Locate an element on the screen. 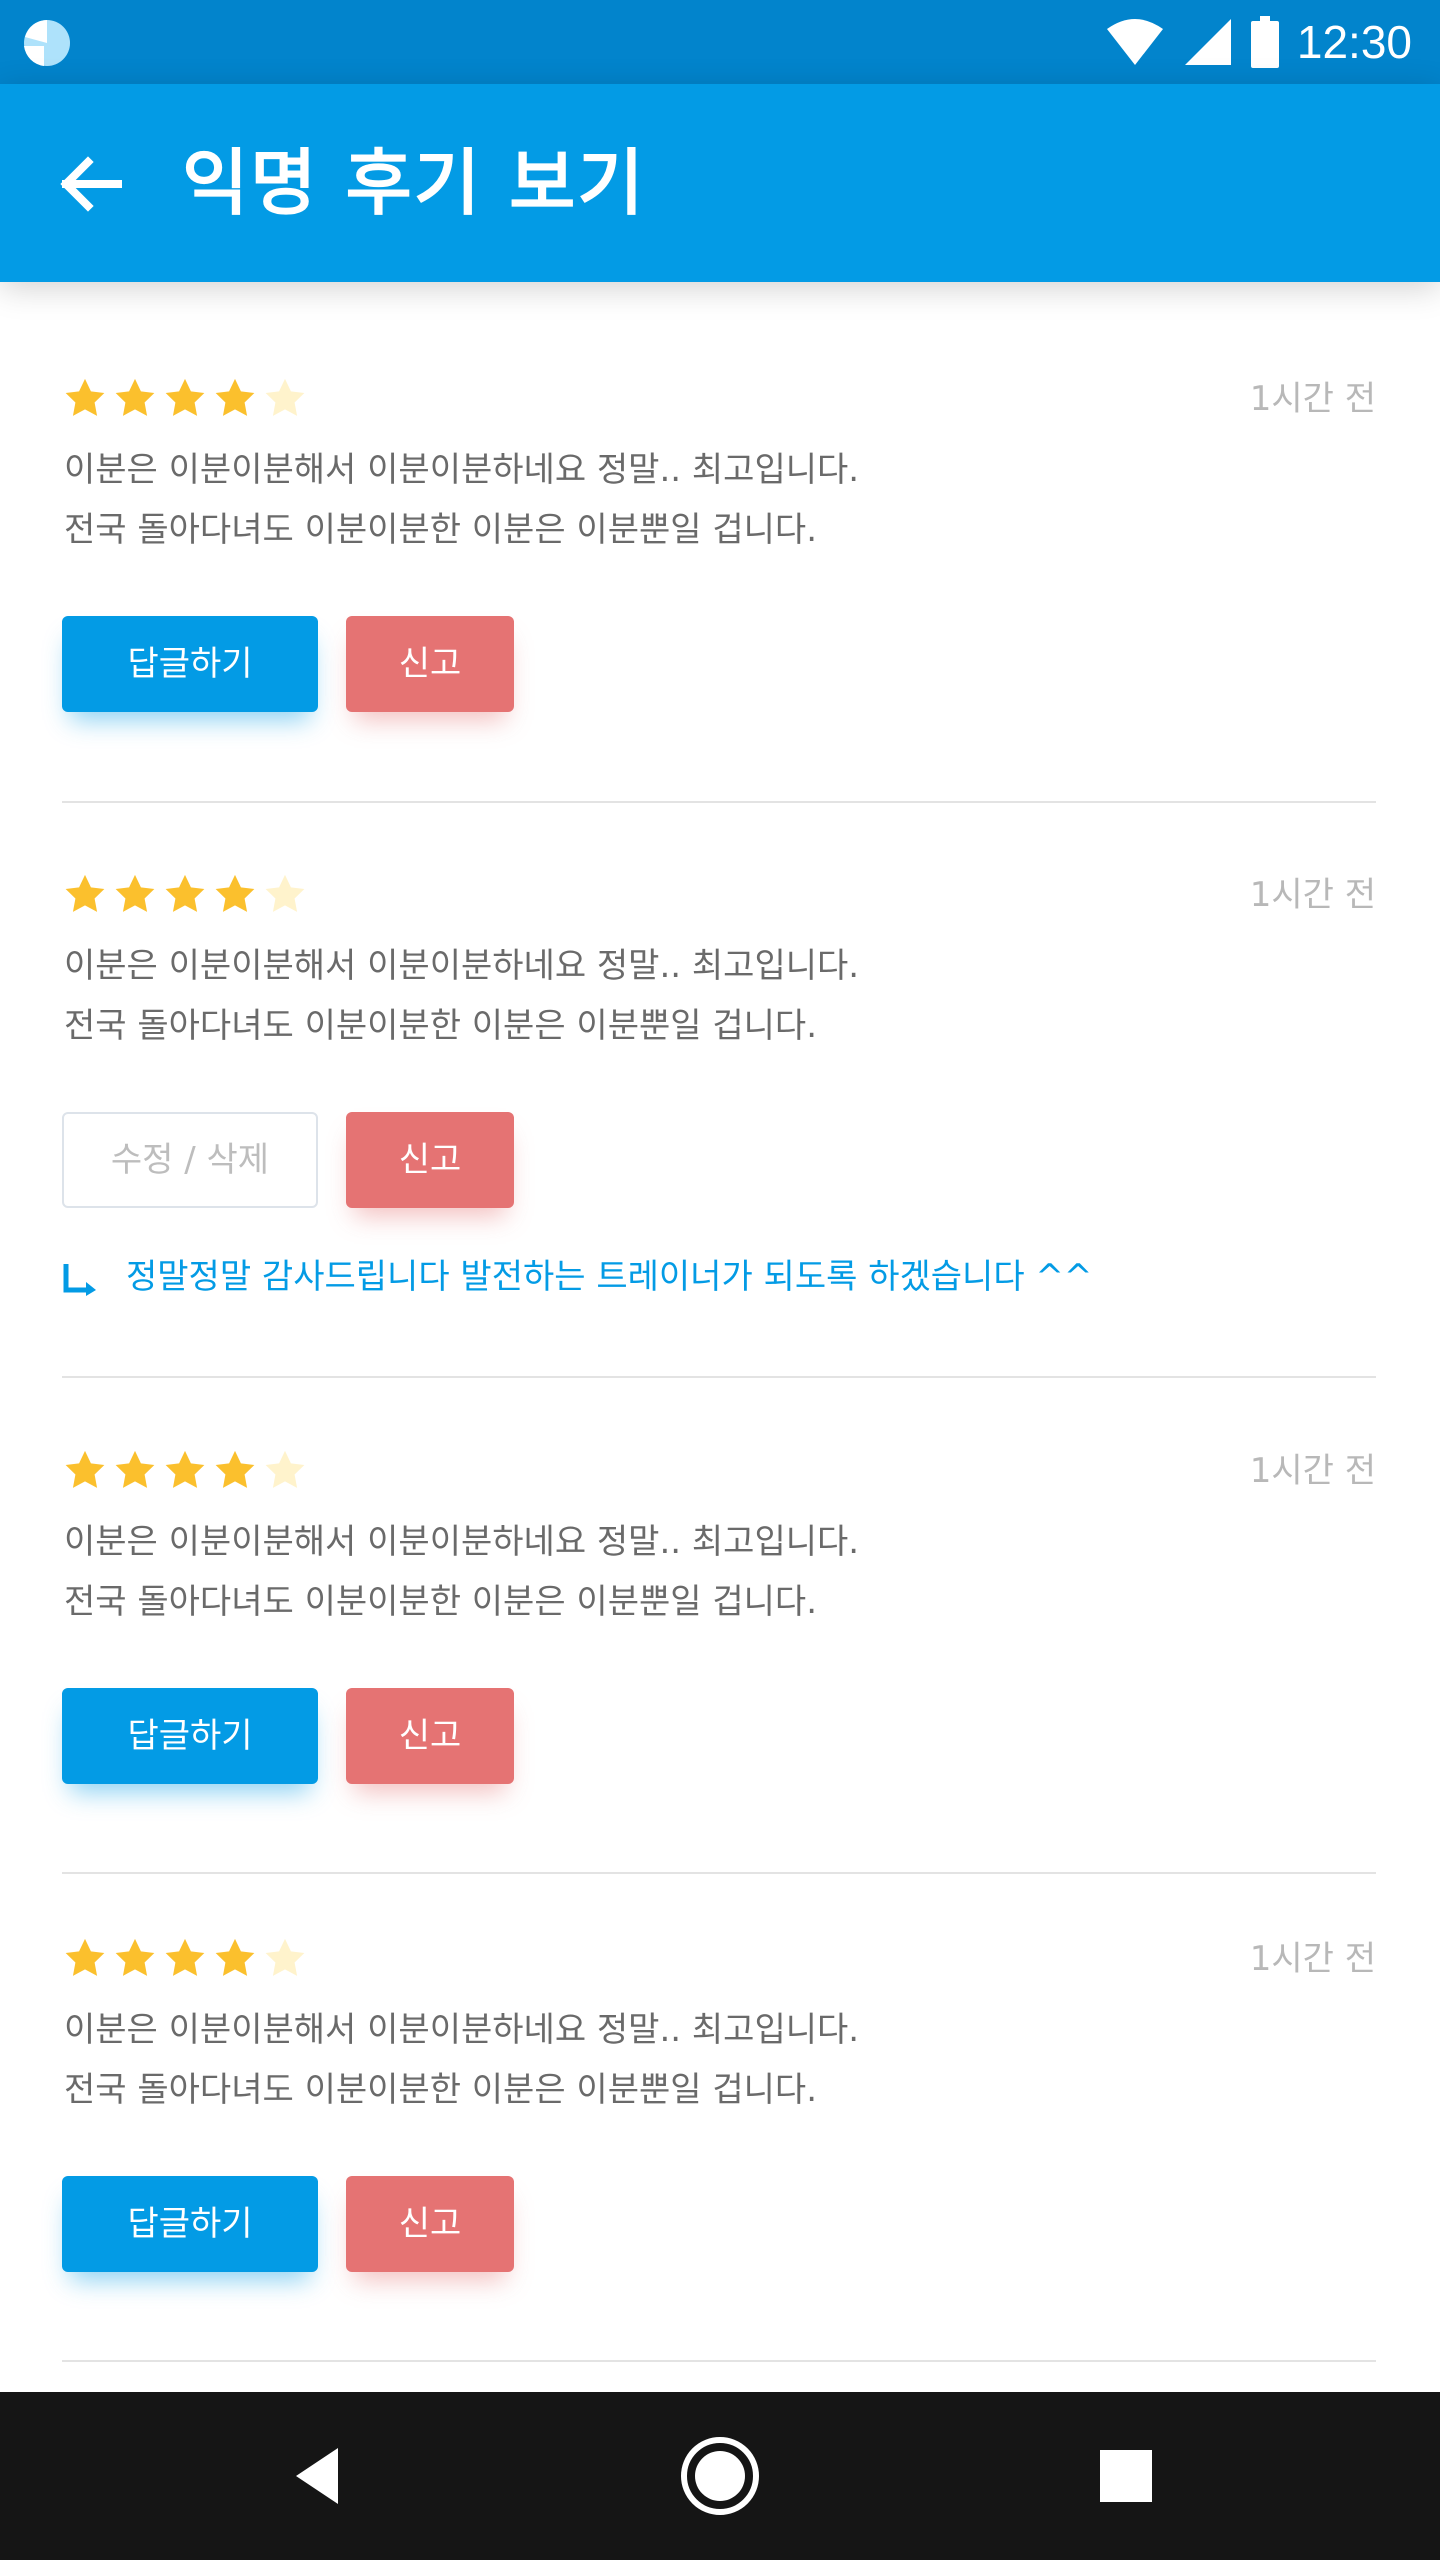 The width and height of the screenshot is (1440, 2560). back-triangle-icon is located at coordinates (318, 2476).